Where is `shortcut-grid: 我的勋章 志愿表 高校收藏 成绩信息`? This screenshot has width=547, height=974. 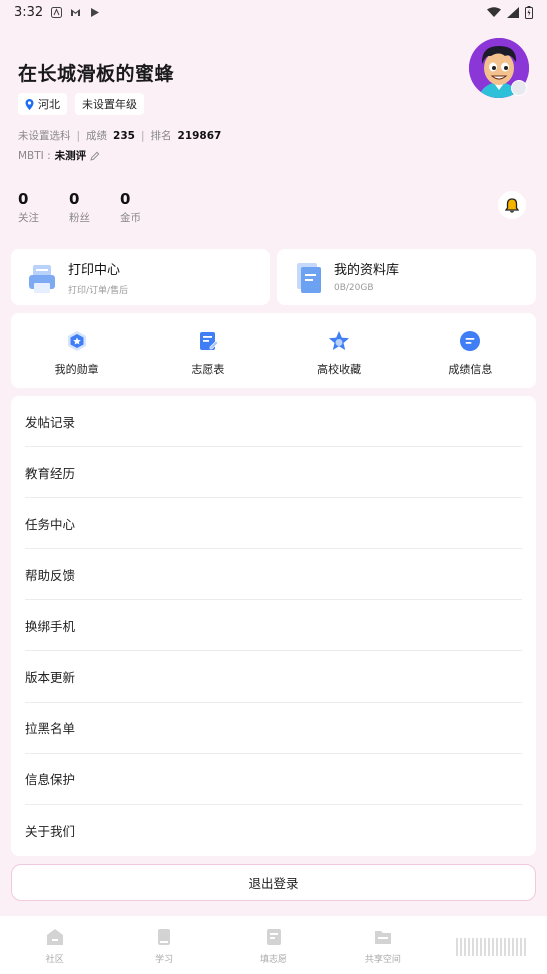 shortcut-grid: 我的勋章 志愿表 高校收藏 成绩信息 is located at coordinates (273, 350).